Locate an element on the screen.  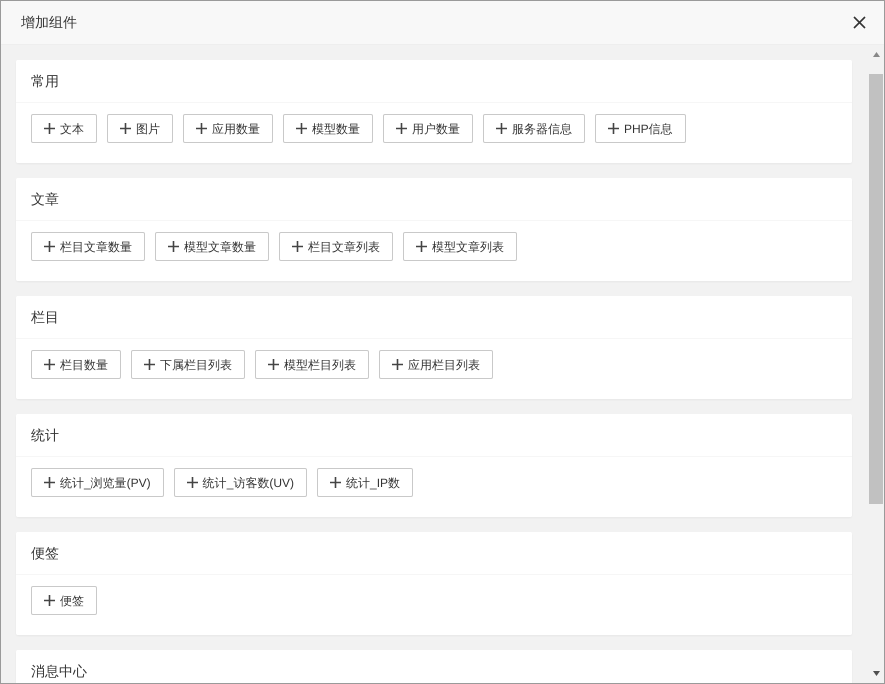
dialog-title: 增加组件 is located at coordinates (49, 22).